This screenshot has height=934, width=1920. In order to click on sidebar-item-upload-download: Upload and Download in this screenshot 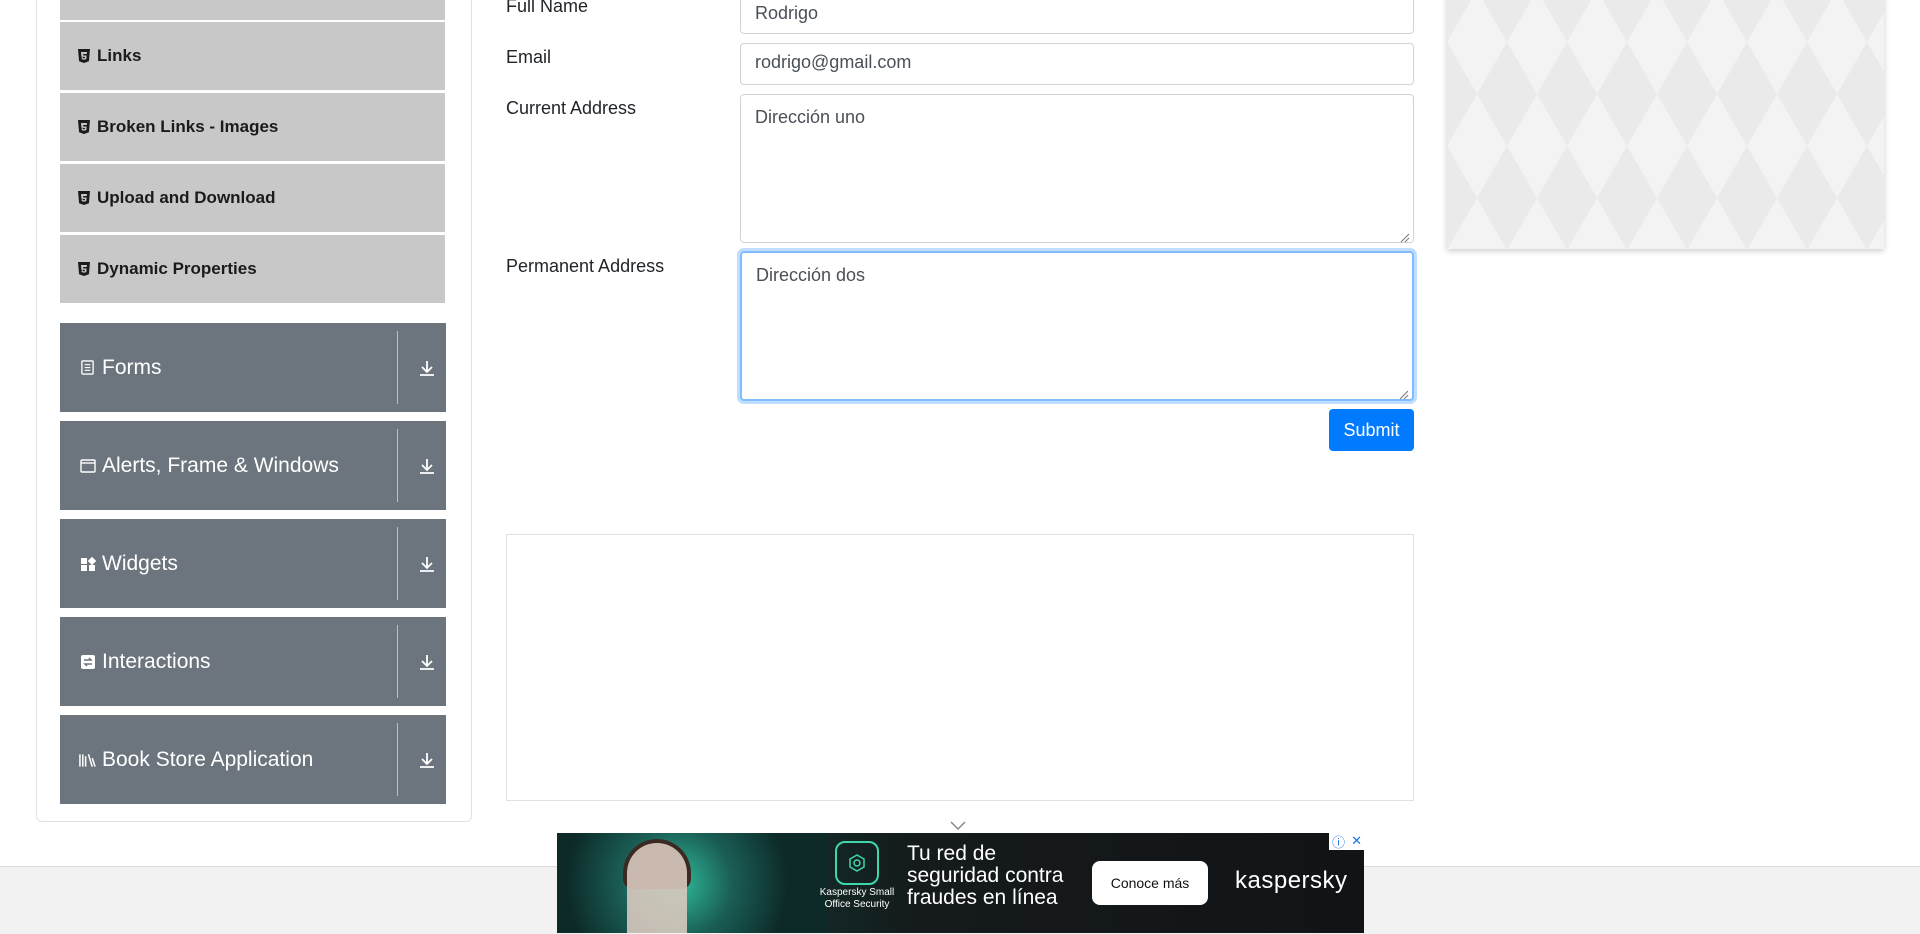, I will do `click(252, 198)`.